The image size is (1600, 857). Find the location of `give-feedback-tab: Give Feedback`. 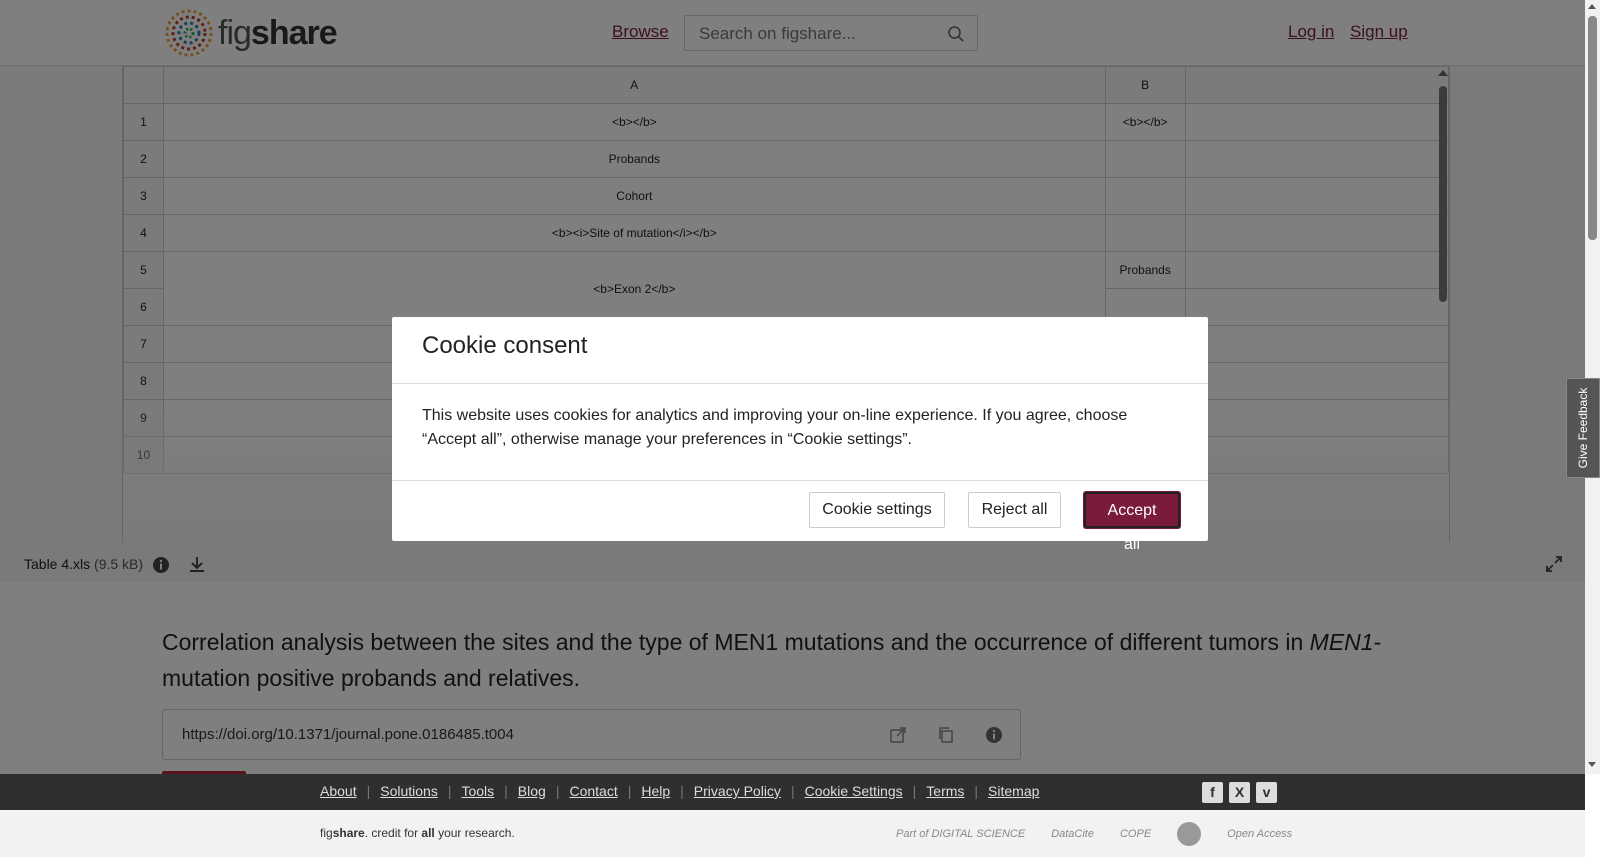

give-feedback-tab: Give Feedback is located at coordinates (1583, 428).